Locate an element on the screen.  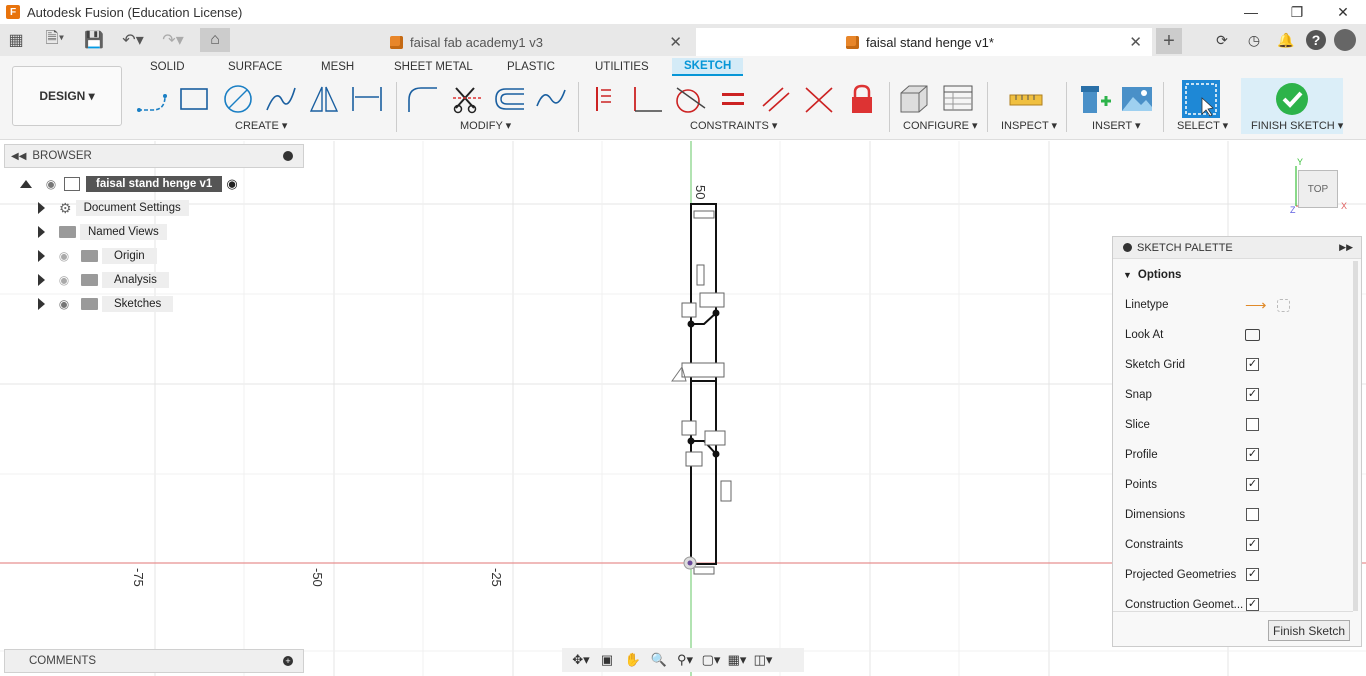
comments-panel-header: COMMENTS + is located at coordinates (154, 661).